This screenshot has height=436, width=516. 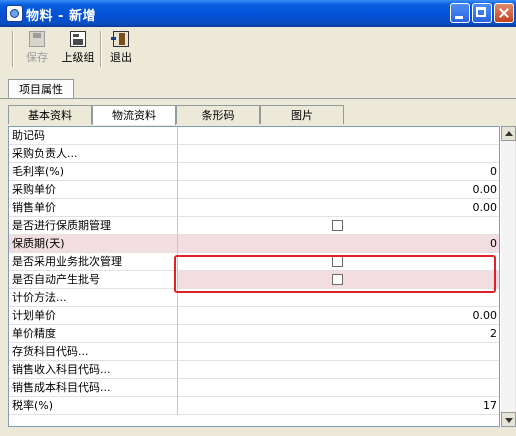 I want to click on row-value: 2, so click(x=338, y=334).